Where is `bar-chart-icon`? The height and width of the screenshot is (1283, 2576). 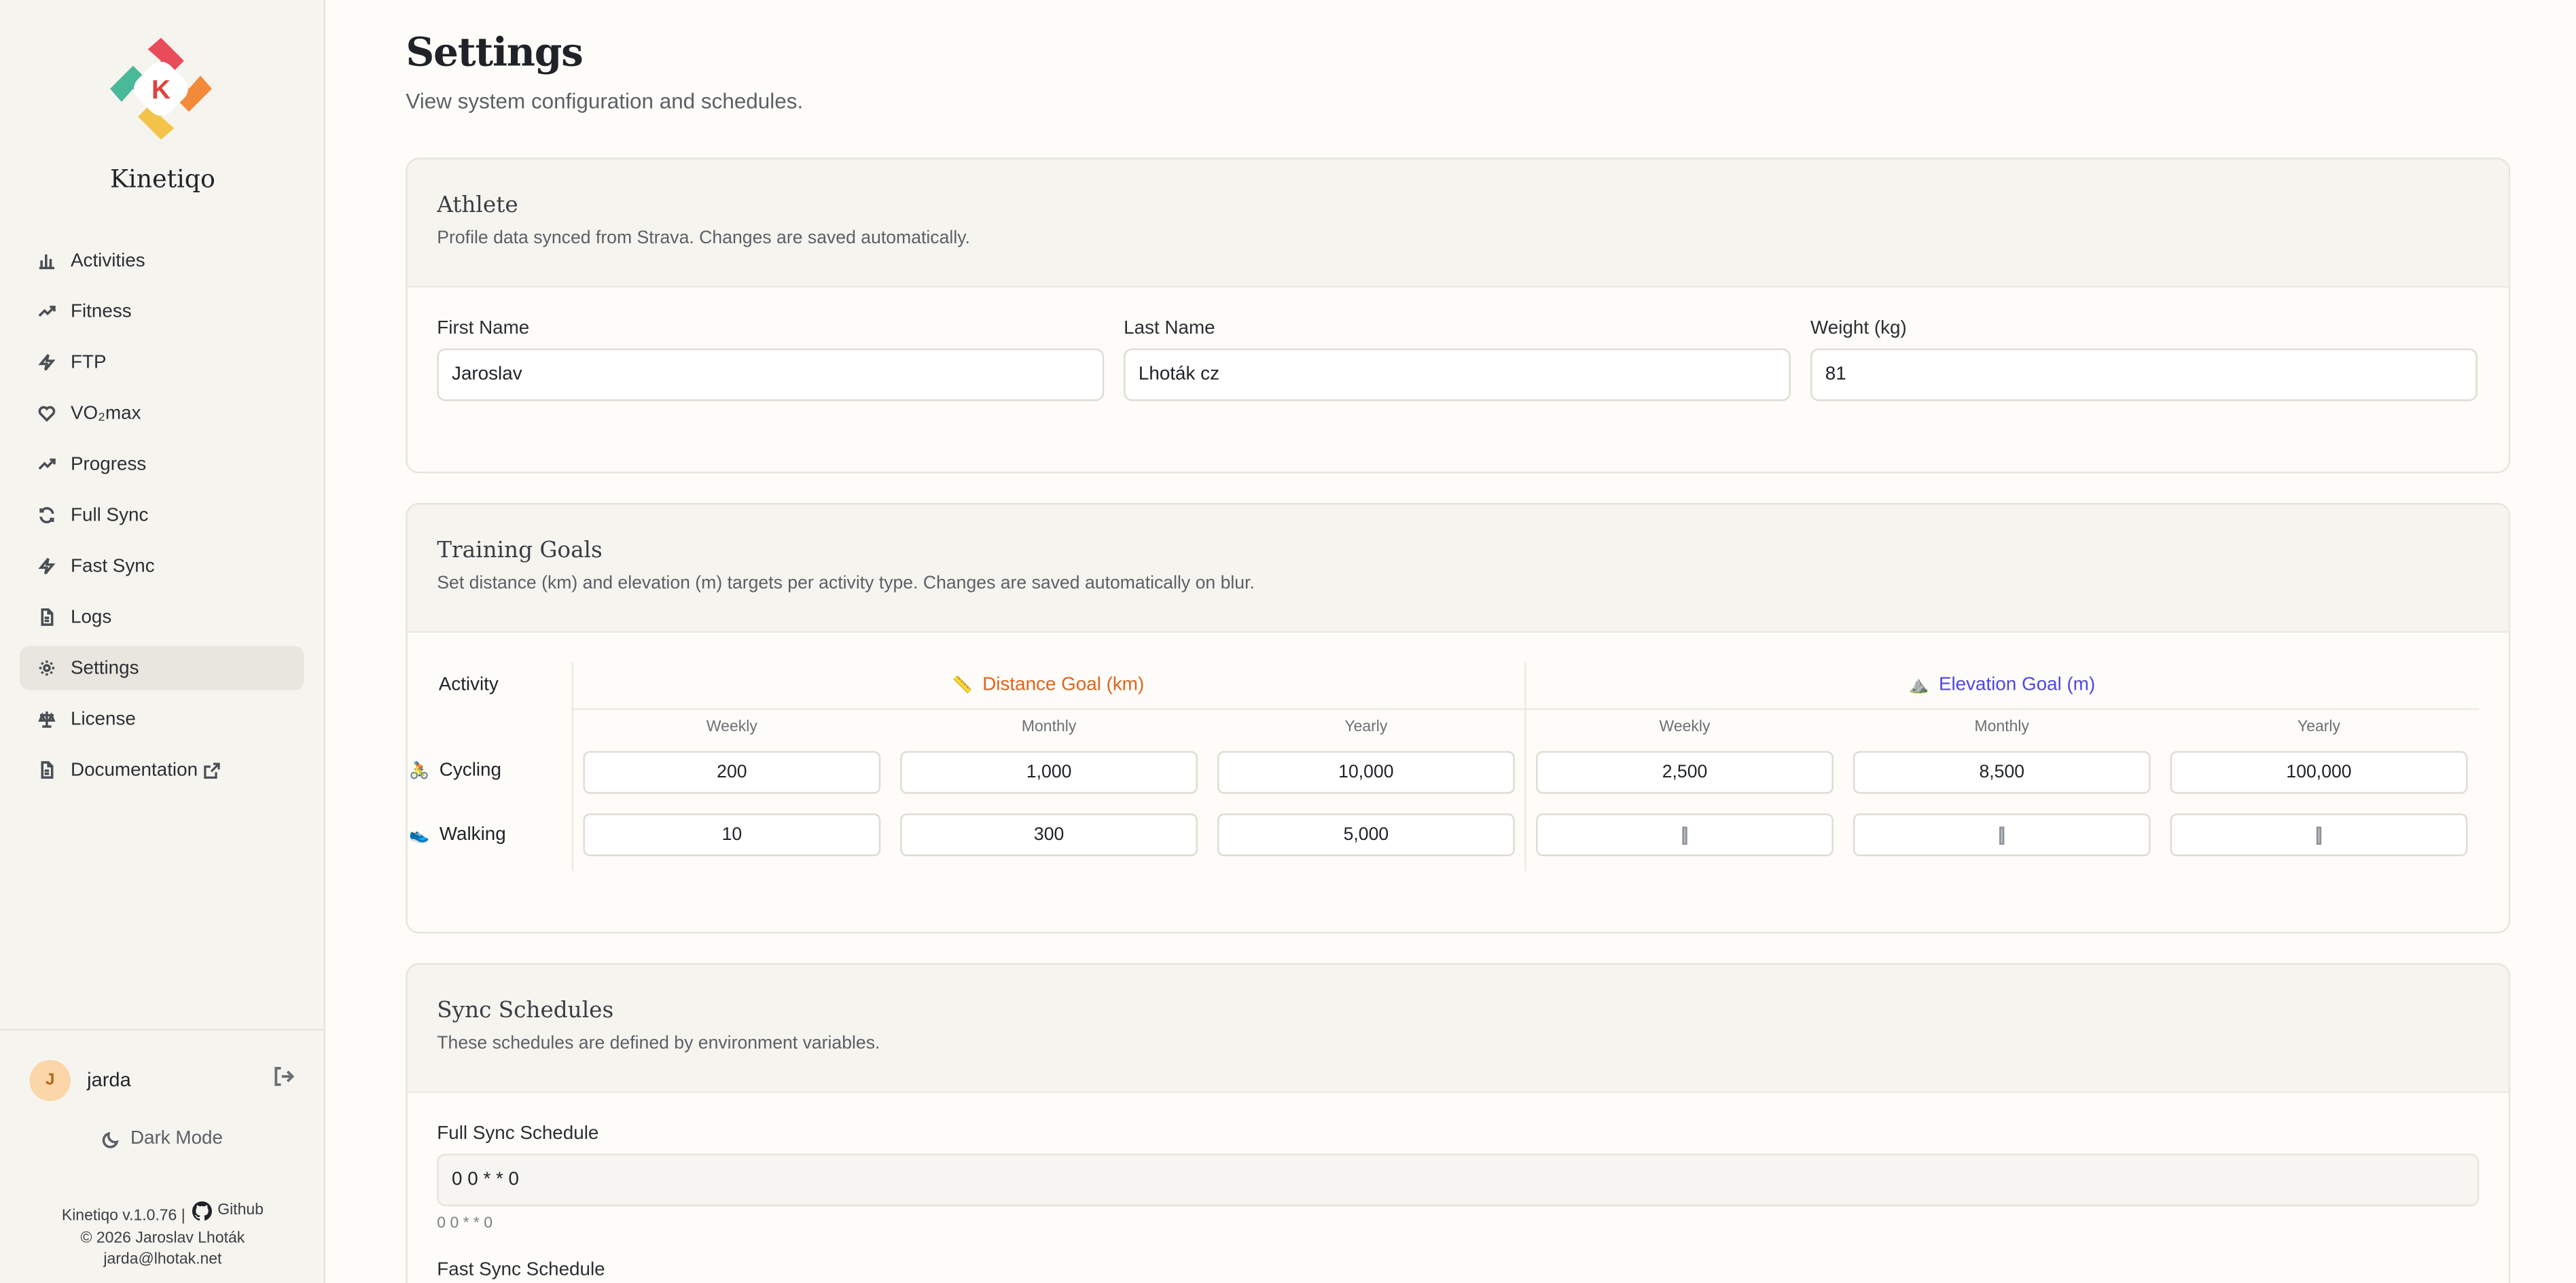
bar-chart-icon is located at coordinates (46, 260).